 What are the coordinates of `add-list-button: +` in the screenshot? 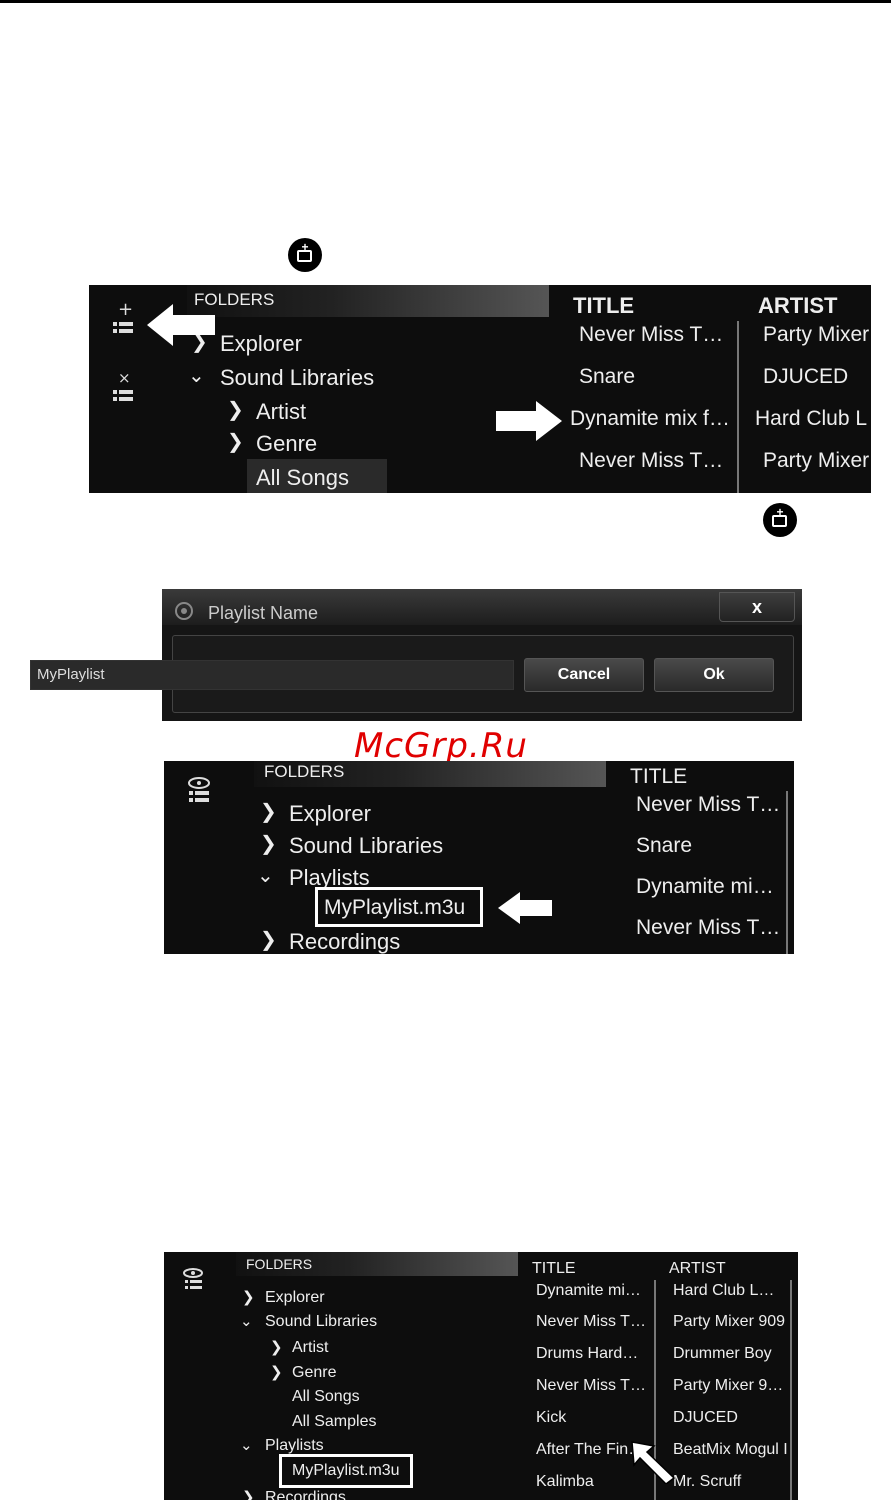 It's located at (122, 319).